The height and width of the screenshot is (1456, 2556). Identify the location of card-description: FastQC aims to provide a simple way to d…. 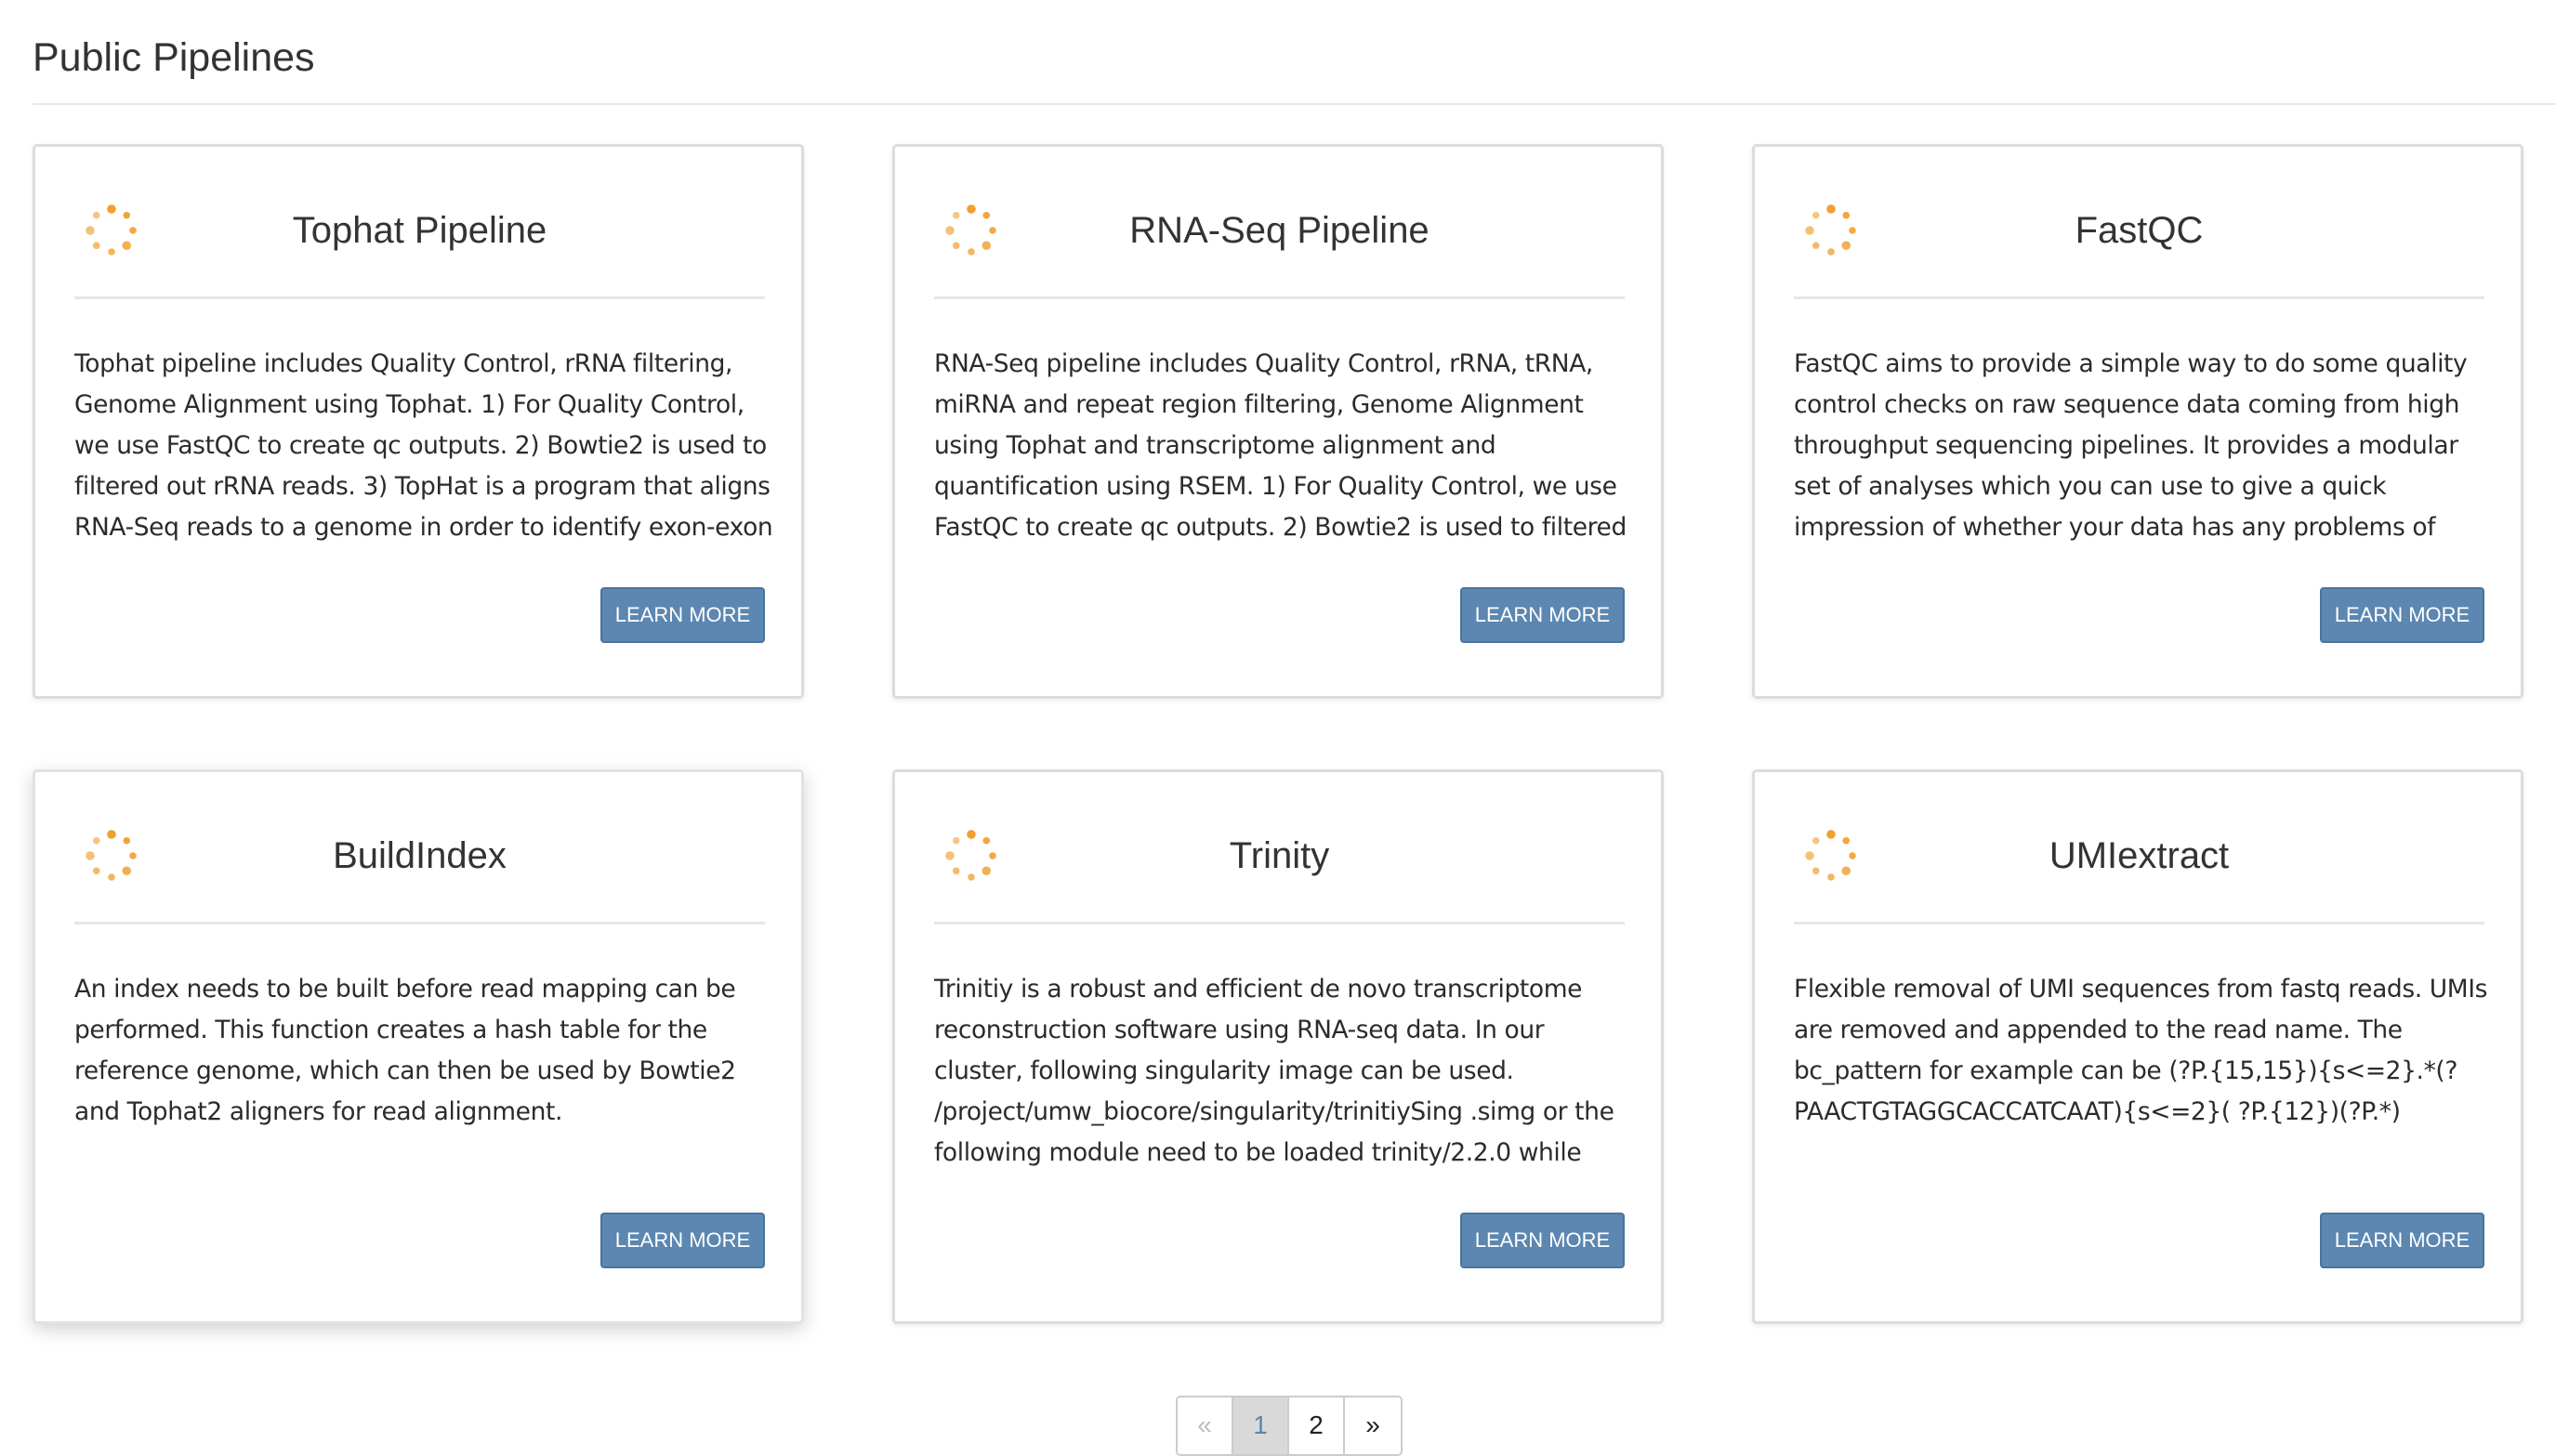
(2131, 445).